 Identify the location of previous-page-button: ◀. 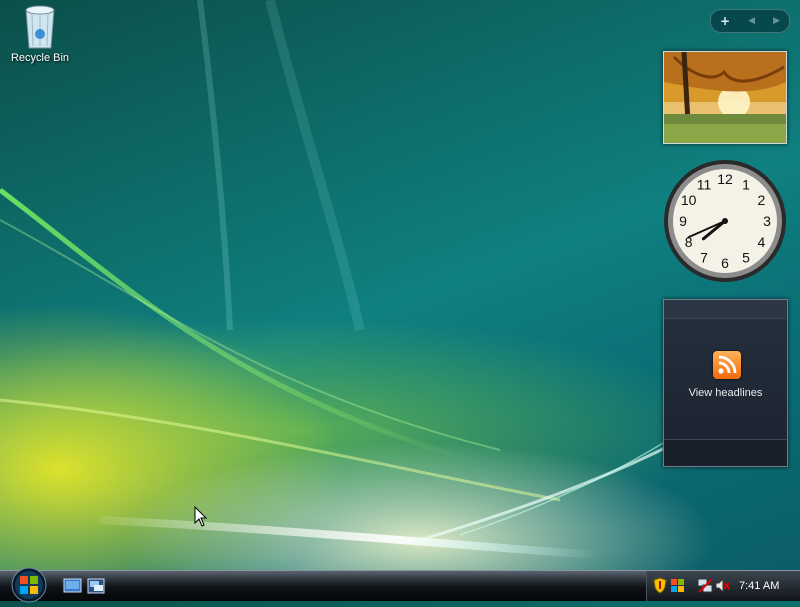
(751, 21).